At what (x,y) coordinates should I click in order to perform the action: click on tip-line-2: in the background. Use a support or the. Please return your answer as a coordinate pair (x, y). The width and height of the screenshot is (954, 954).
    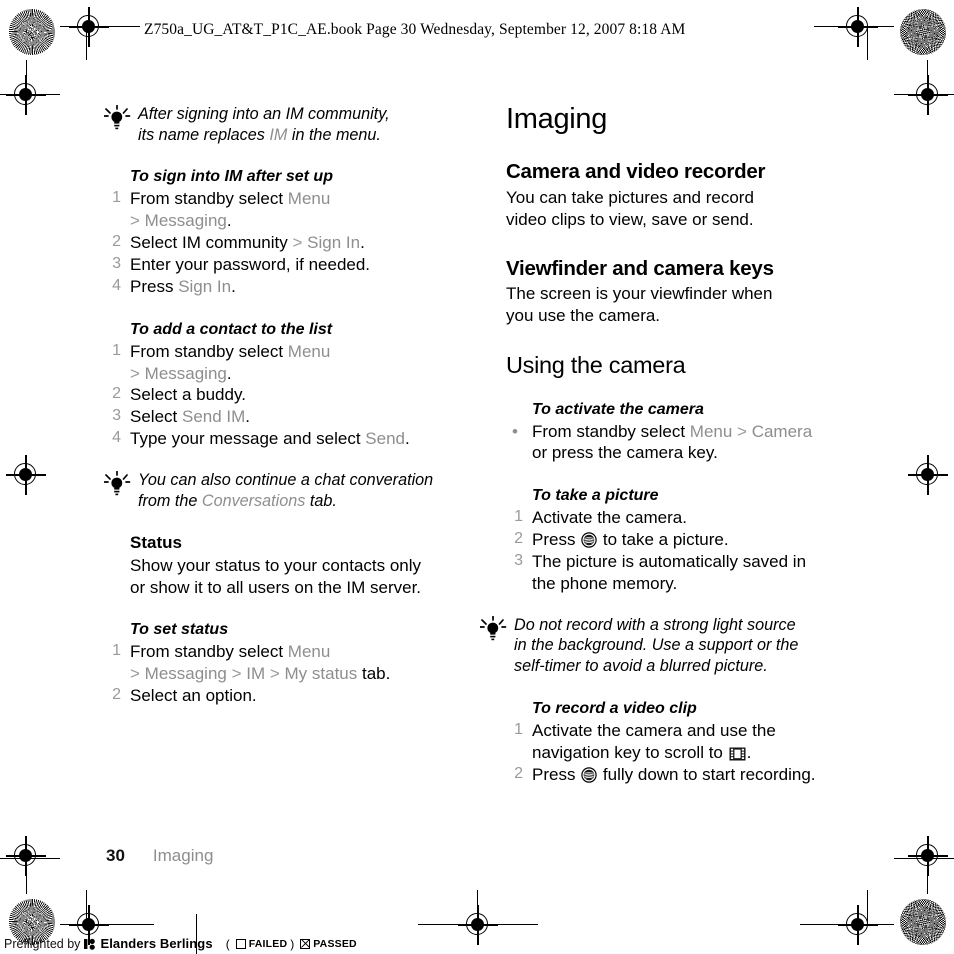
    Looking at the image, I should click on (656, 645).